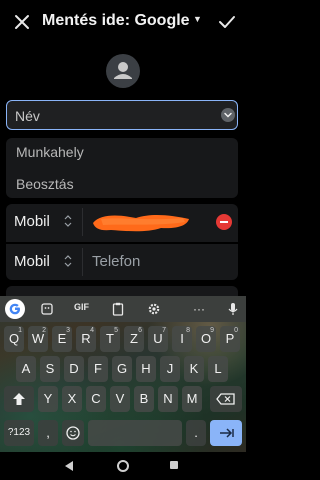 The width and height of the screenshot is (320, 480). I want to click on name-field, so click(122, 115).